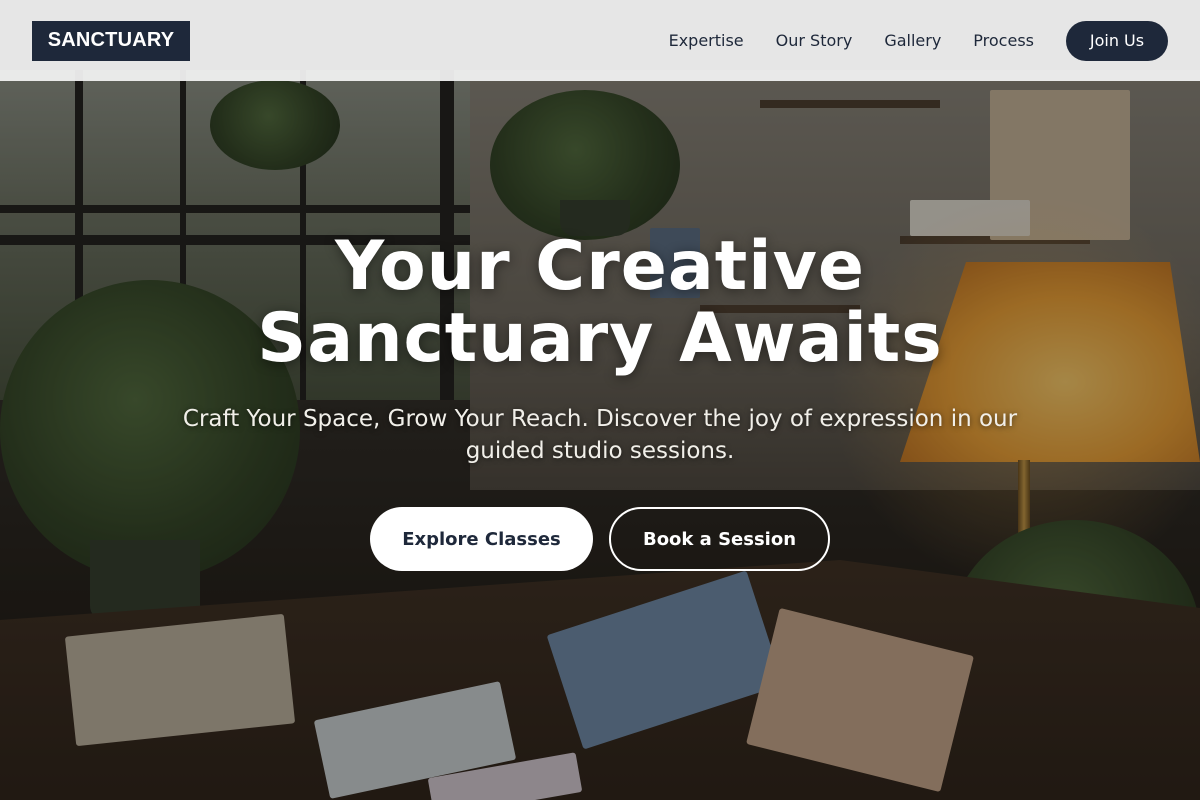  What do you see at coordinates (1003, 40) in the screenshot?
I see `nav-link-process: Process` at bounding box center [1003, 40].